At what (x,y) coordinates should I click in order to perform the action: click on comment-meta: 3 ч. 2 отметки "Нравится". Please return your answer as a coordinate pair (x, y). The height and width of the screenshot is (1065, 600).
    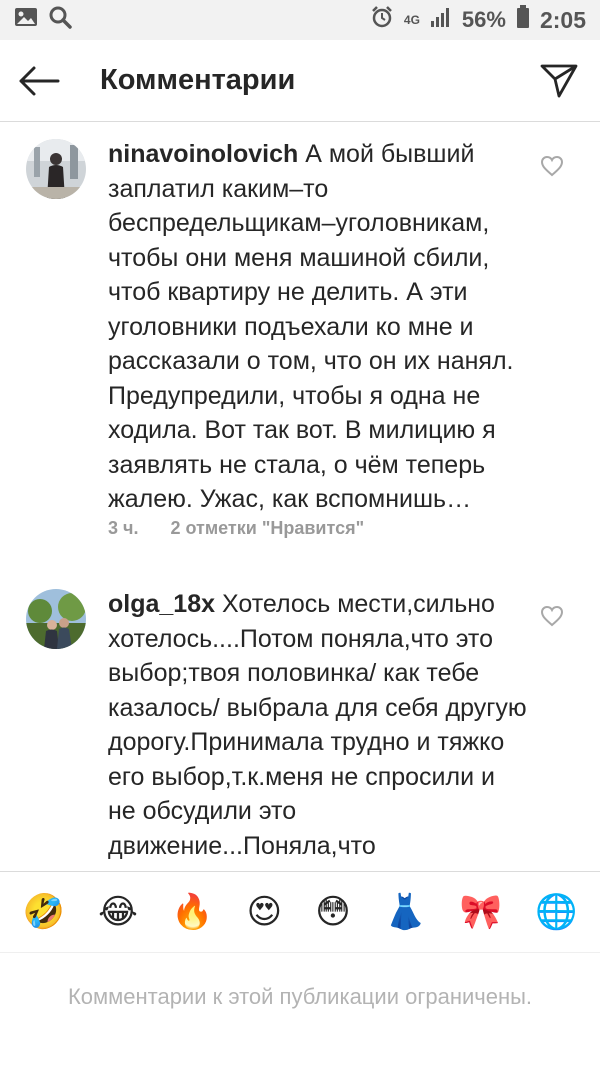
    Looking at the image, I should click on (236, 528).